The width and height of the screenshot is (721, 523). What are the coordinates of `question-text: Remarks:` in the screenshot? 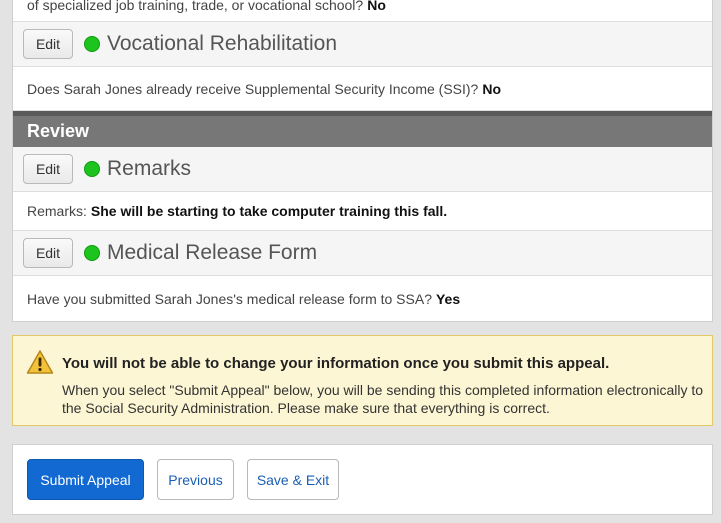 It's located at (57, 211).